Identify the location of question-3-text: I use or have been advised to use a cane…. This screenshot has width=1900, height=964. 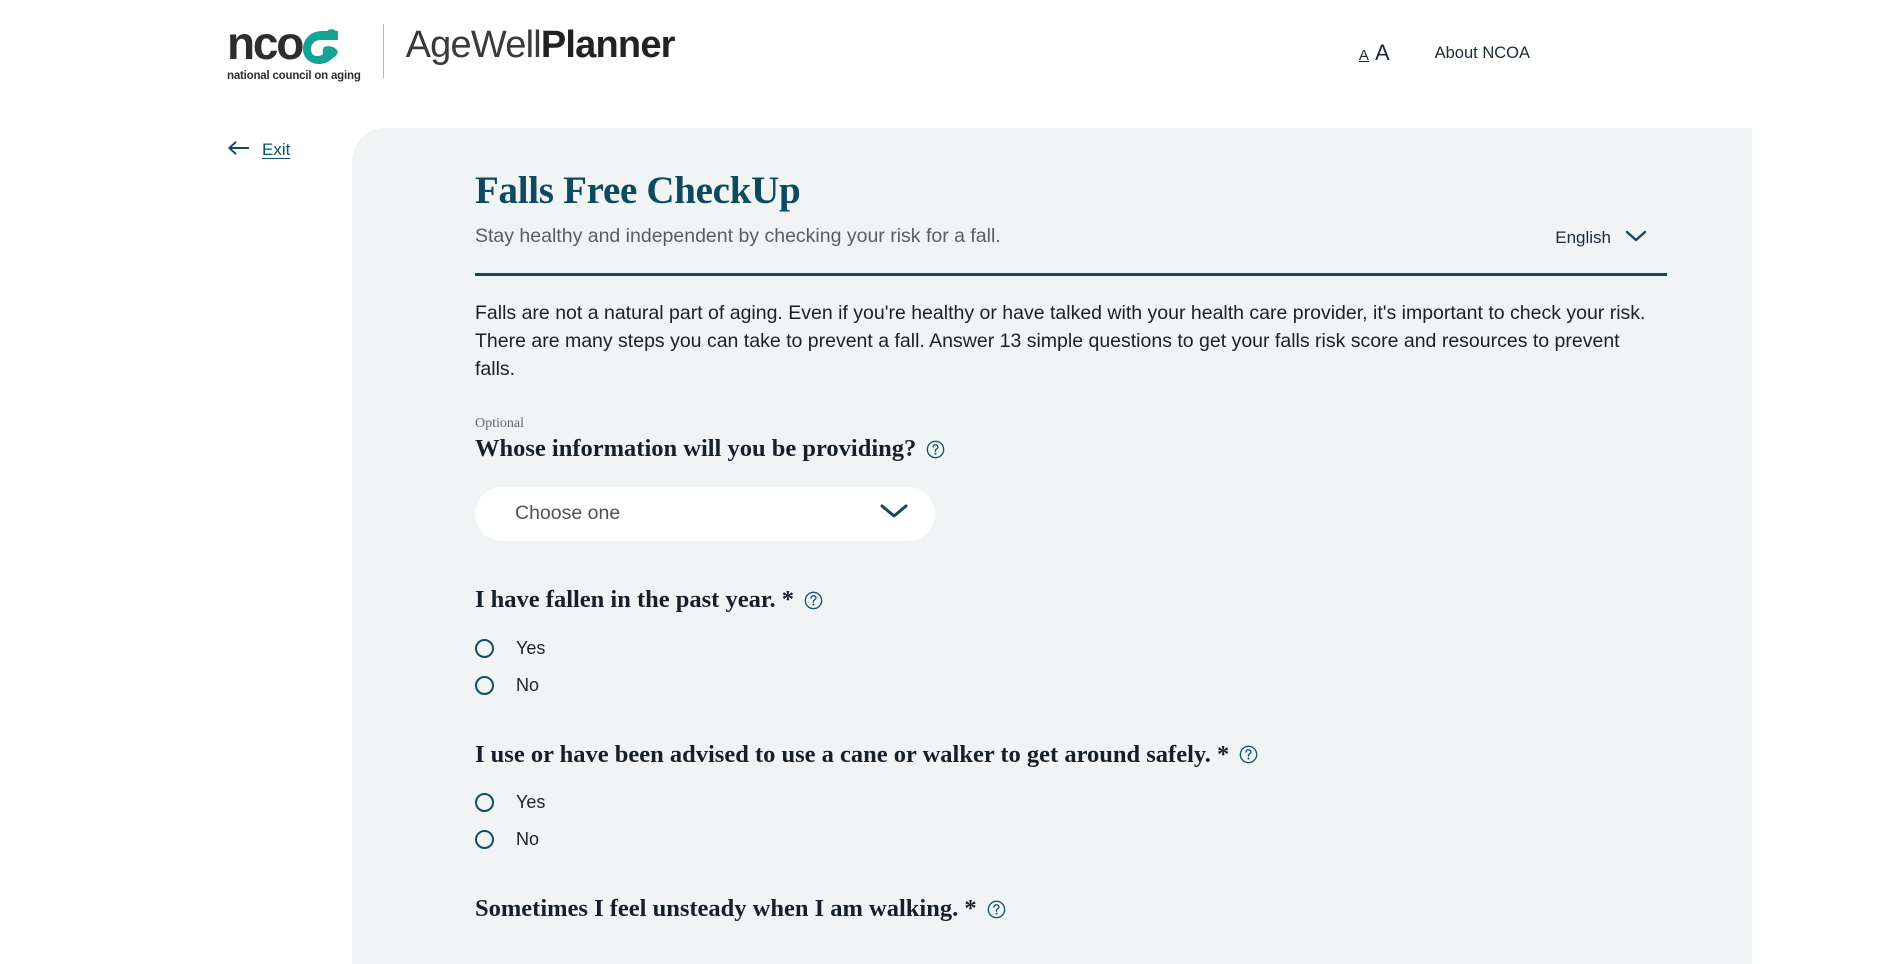
(852, 754).